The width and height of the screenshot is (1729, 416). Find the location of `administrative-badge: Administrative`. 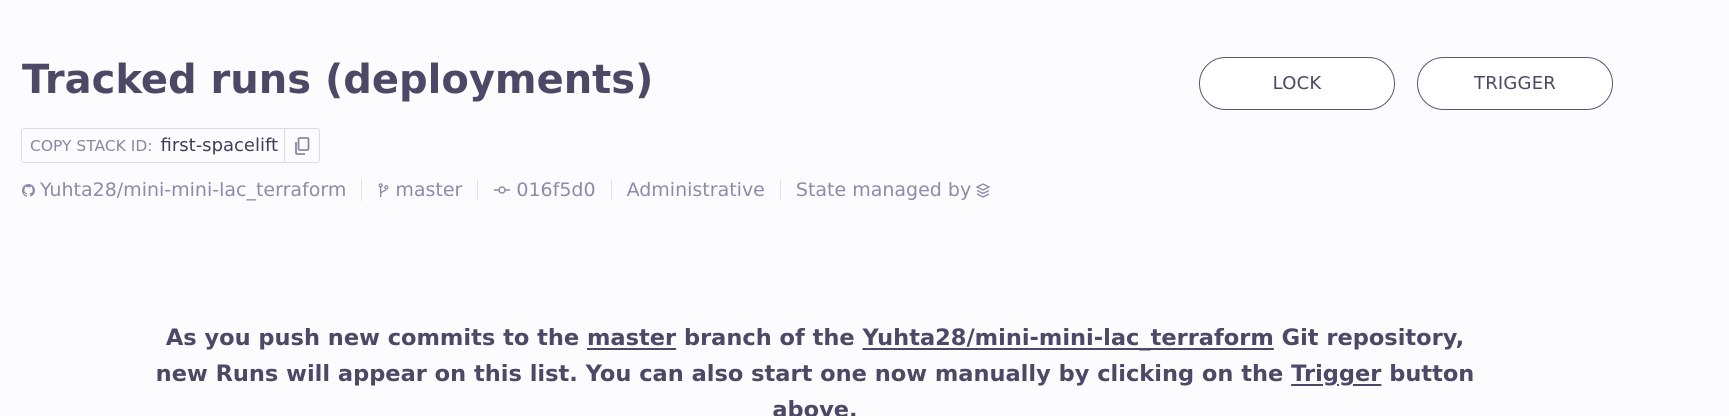

administrative-badge: Administrative is located at coordinates (696, 190).